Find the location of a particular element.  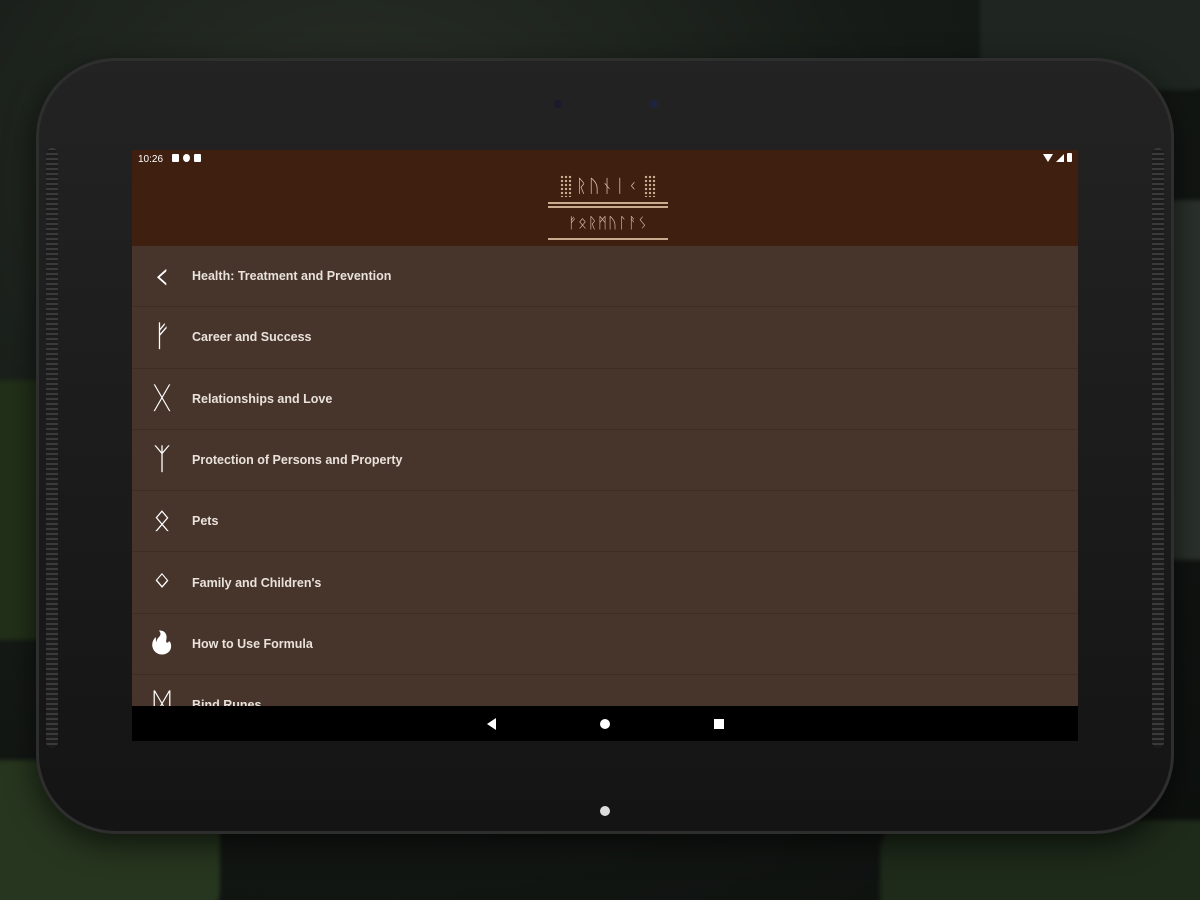

menu-item-label: Family and Children's is located at coordinates (257, 582).